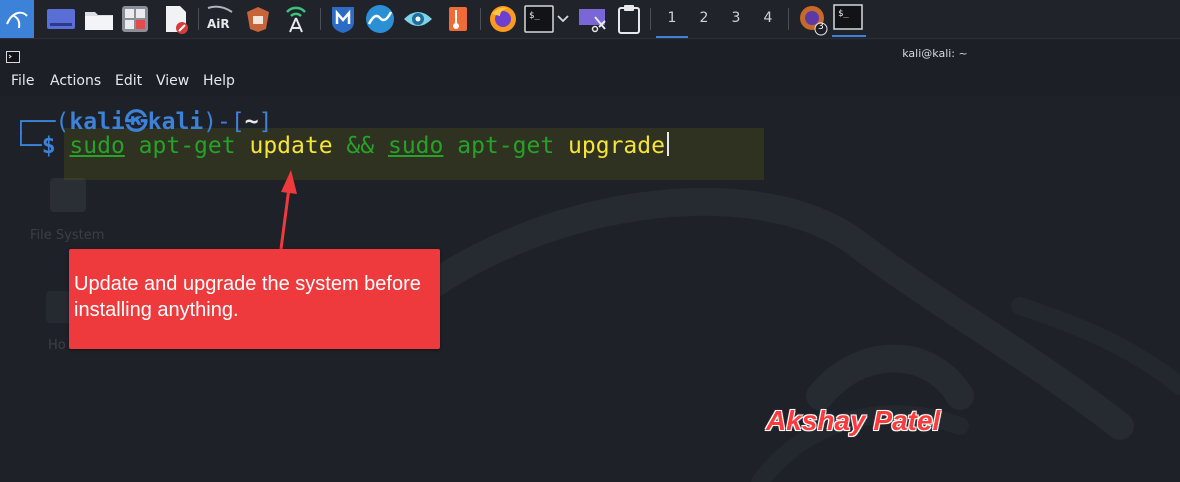  Describe the element at coordinates (593, 19) in the screenshot. I see `screenshot-icon` at that location.